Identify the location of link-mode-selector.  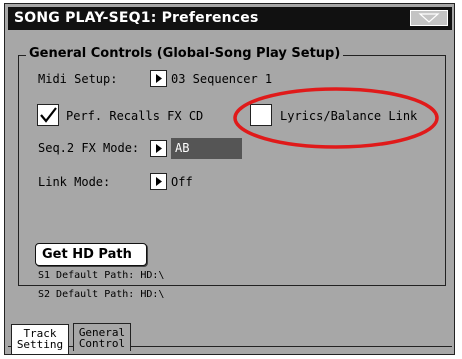
(158, 181).